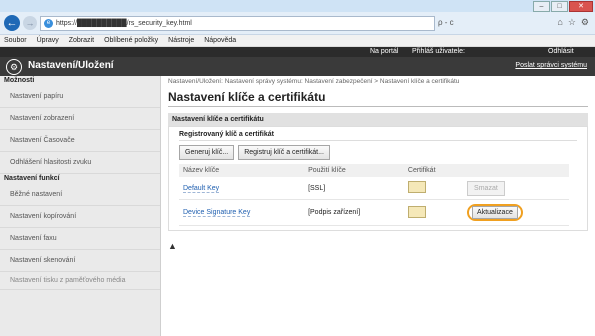 The image size is (595, 336). What do you see at coordinates (30, 23) in the screenshot?
I see `forward-button: →` at bounding box center [30, 23].